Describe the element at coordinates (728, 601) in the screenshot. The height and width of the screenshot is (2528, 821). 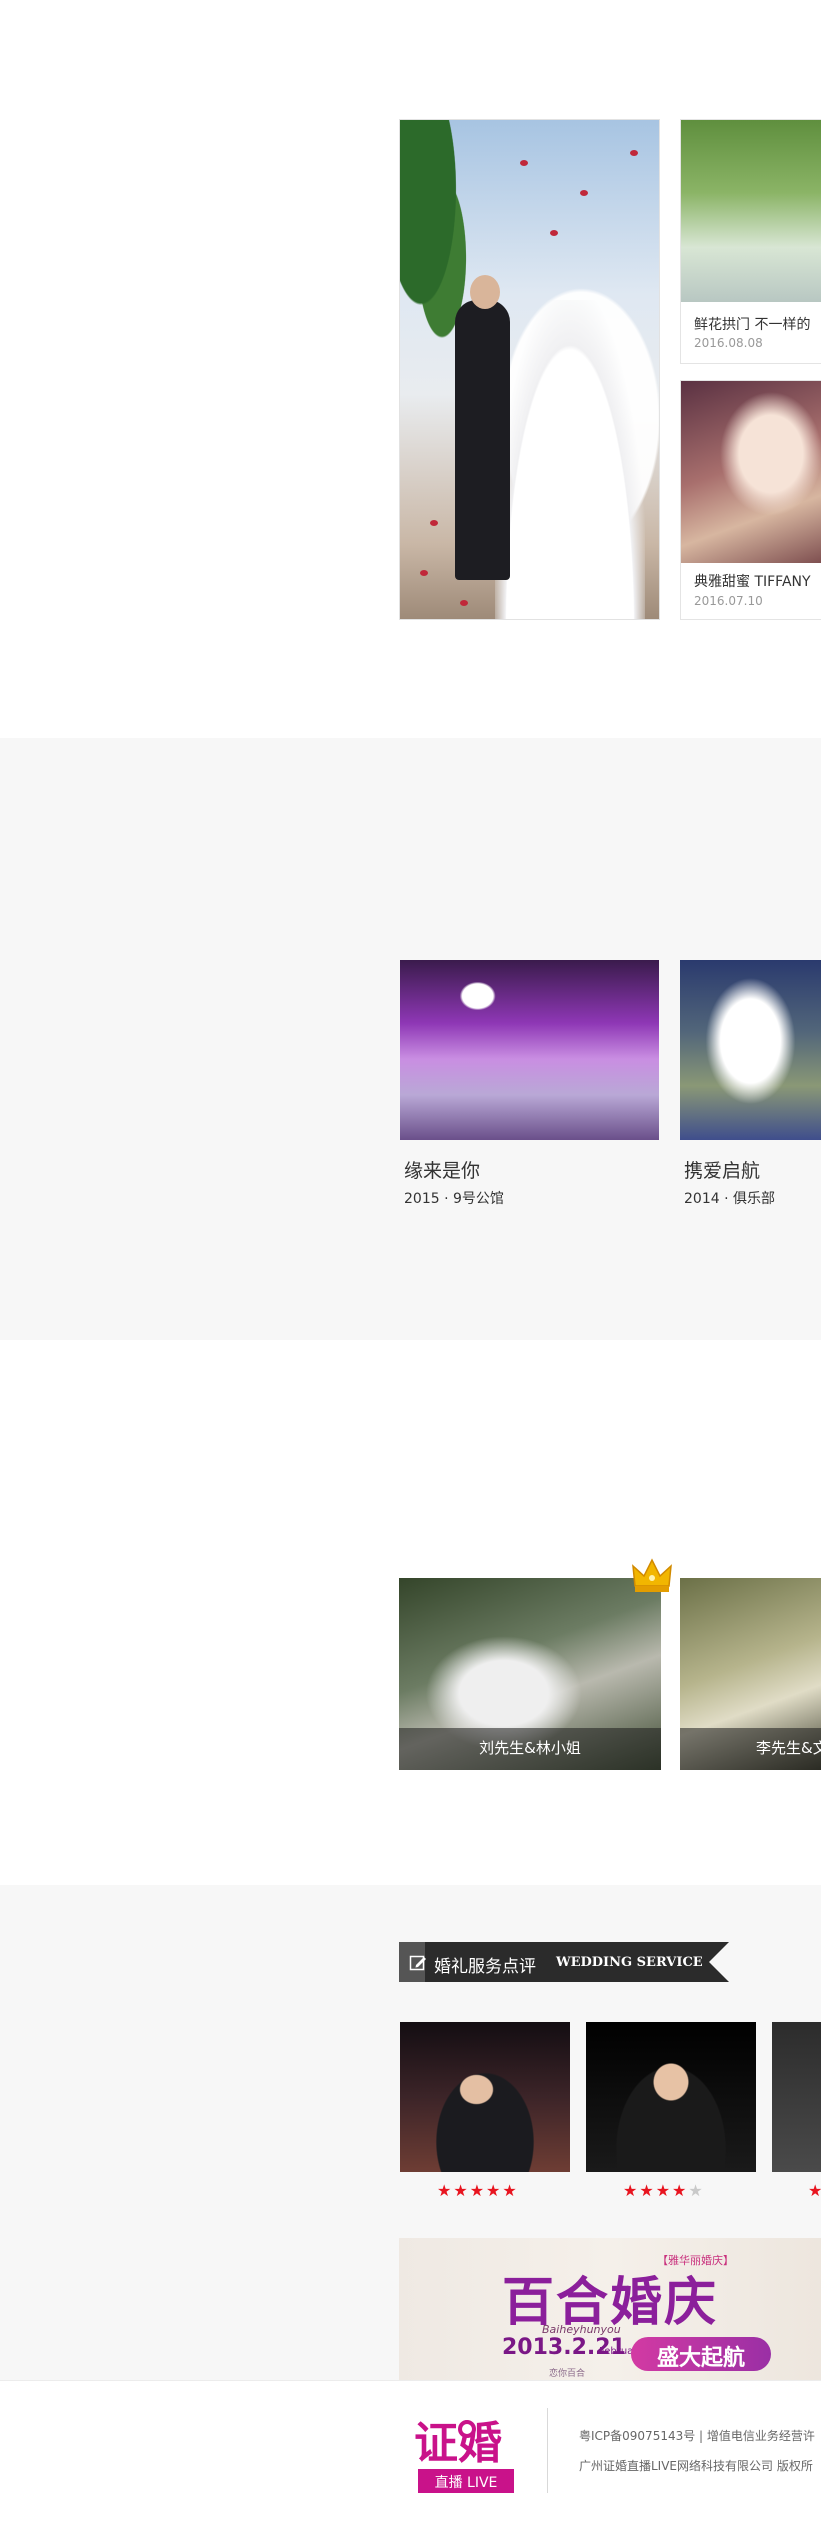
I see `story-card-date: 2016.07.10` at that location.